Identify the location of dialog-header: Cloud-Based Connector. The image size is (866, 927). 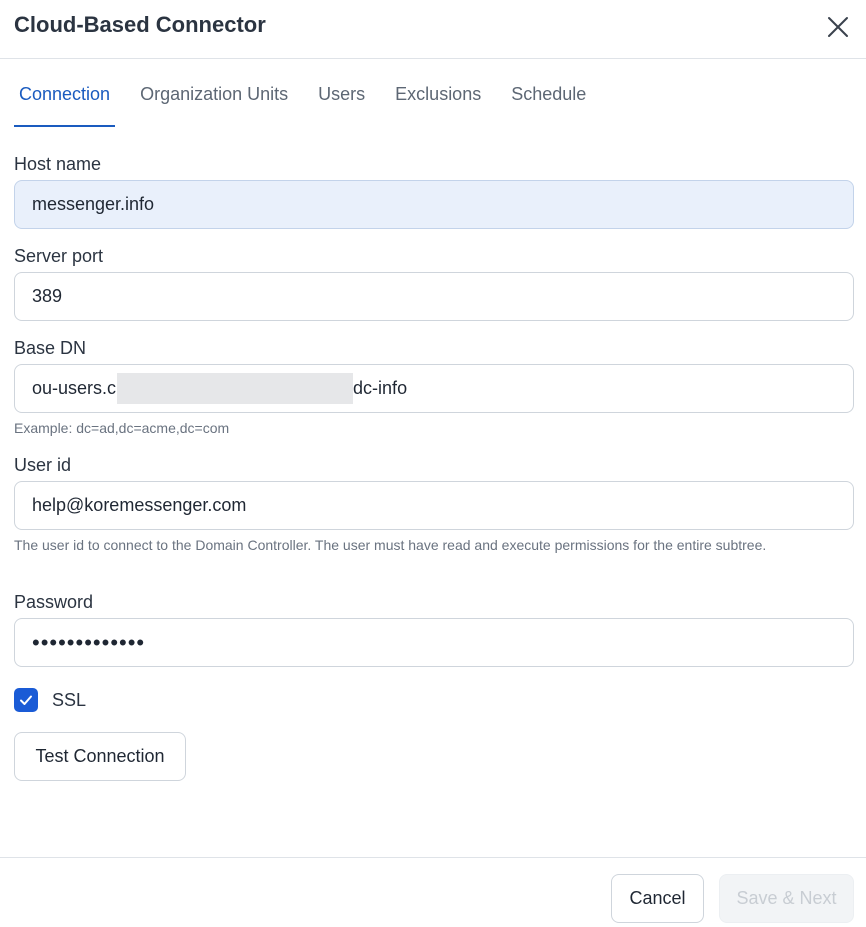
(433, 29).